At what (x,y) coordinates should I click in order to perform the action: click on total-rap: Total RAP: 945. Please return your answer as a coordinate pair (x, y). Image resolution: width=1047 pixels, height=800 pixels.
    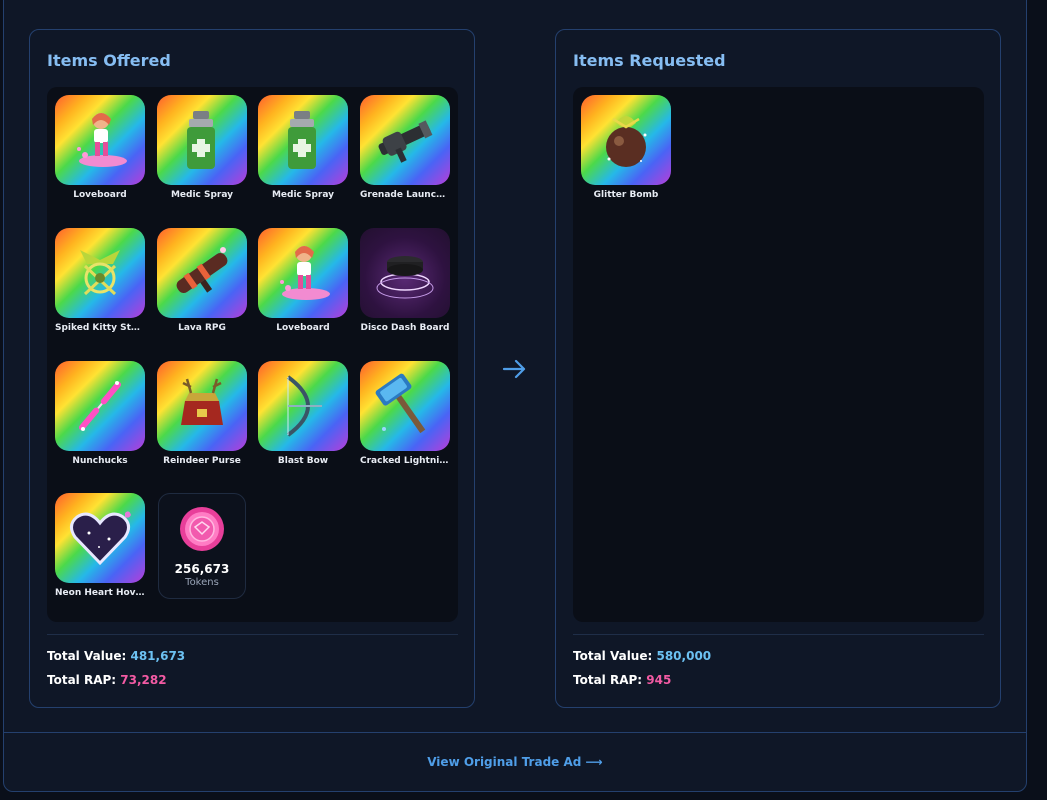
    Looking at the image, I should click on (622, 680).